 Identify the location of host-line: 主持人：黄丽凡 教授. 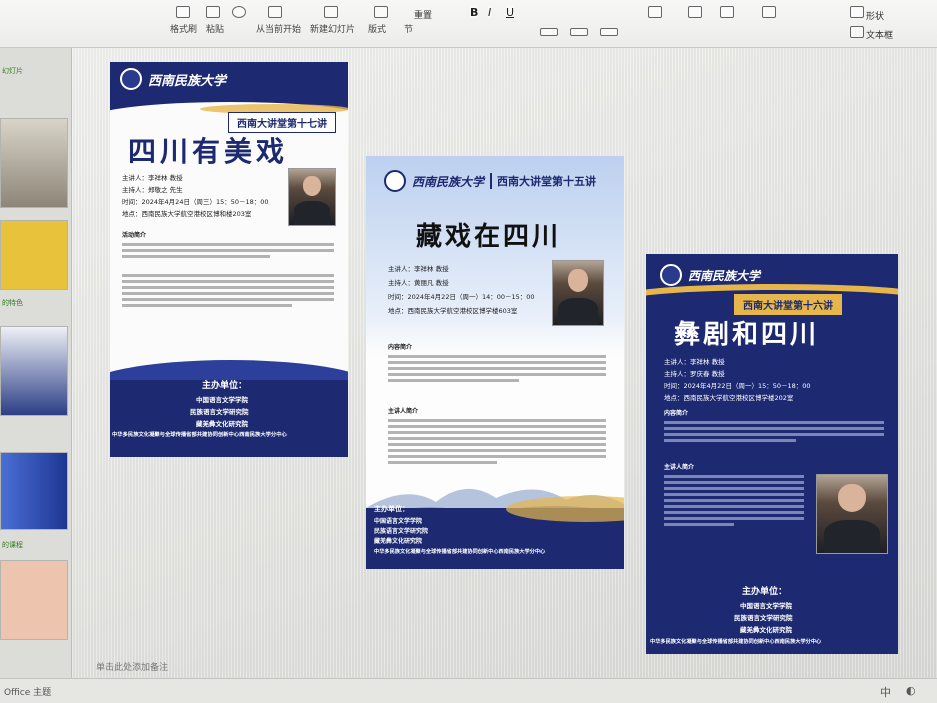
(418, 283).